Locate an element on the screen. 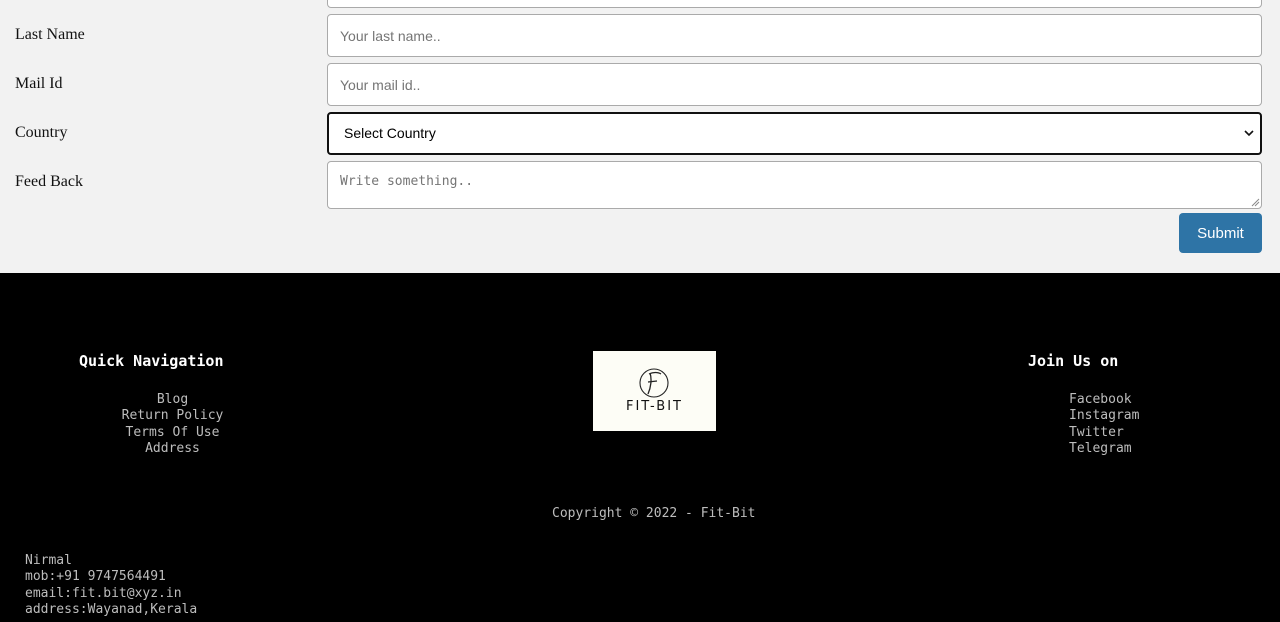 The width and height of the screenshot is (1280, 622). fitbit-logo-mark-icon is located at coordinates (654, 383).